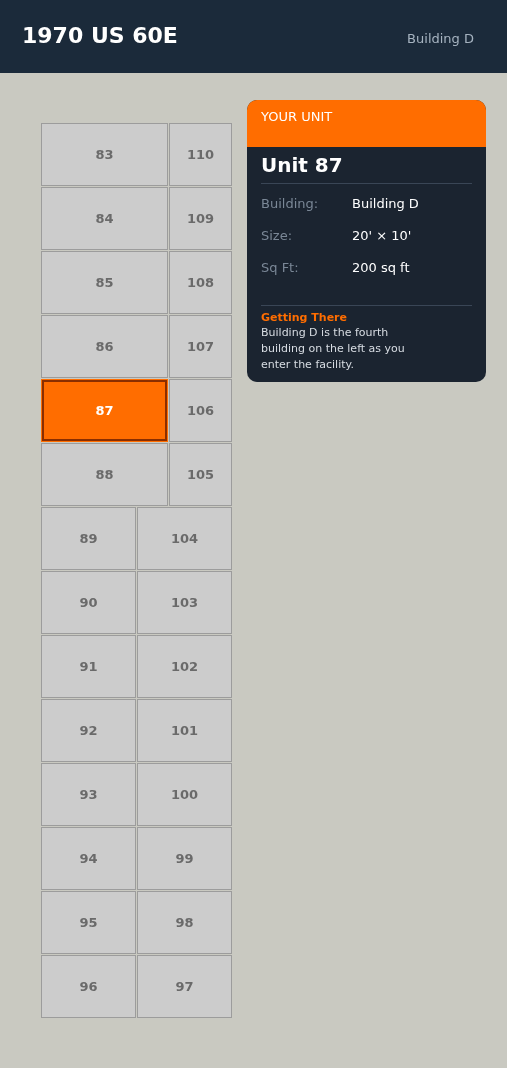  What do you see at coordinates (304, 317) in the screenshot?
I see `directions-title: Getting There` at bounding box center [304, 317].